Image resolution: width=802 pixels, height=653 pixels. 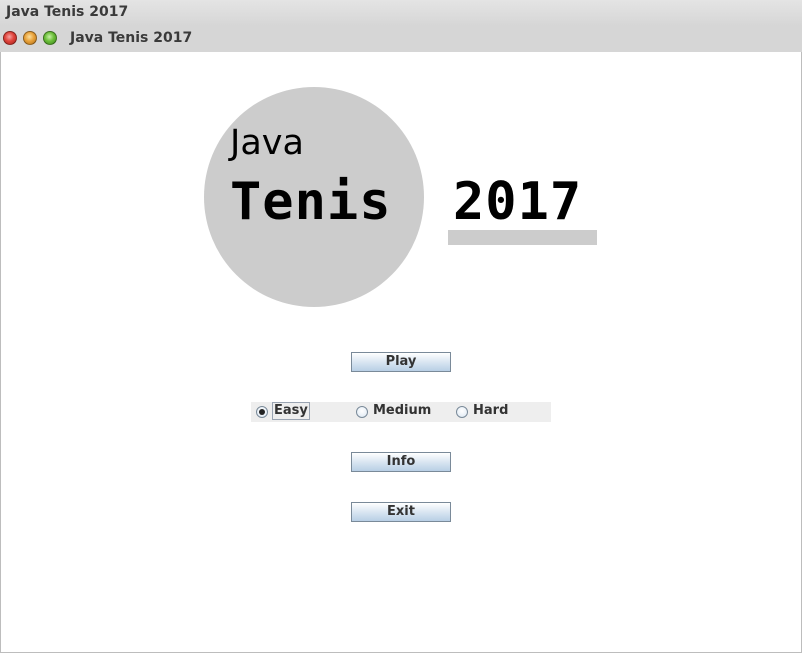 What do you see at coordinates (10, 38) in the screenshot?
I see `close-icon` at bounding box center [10, 38].